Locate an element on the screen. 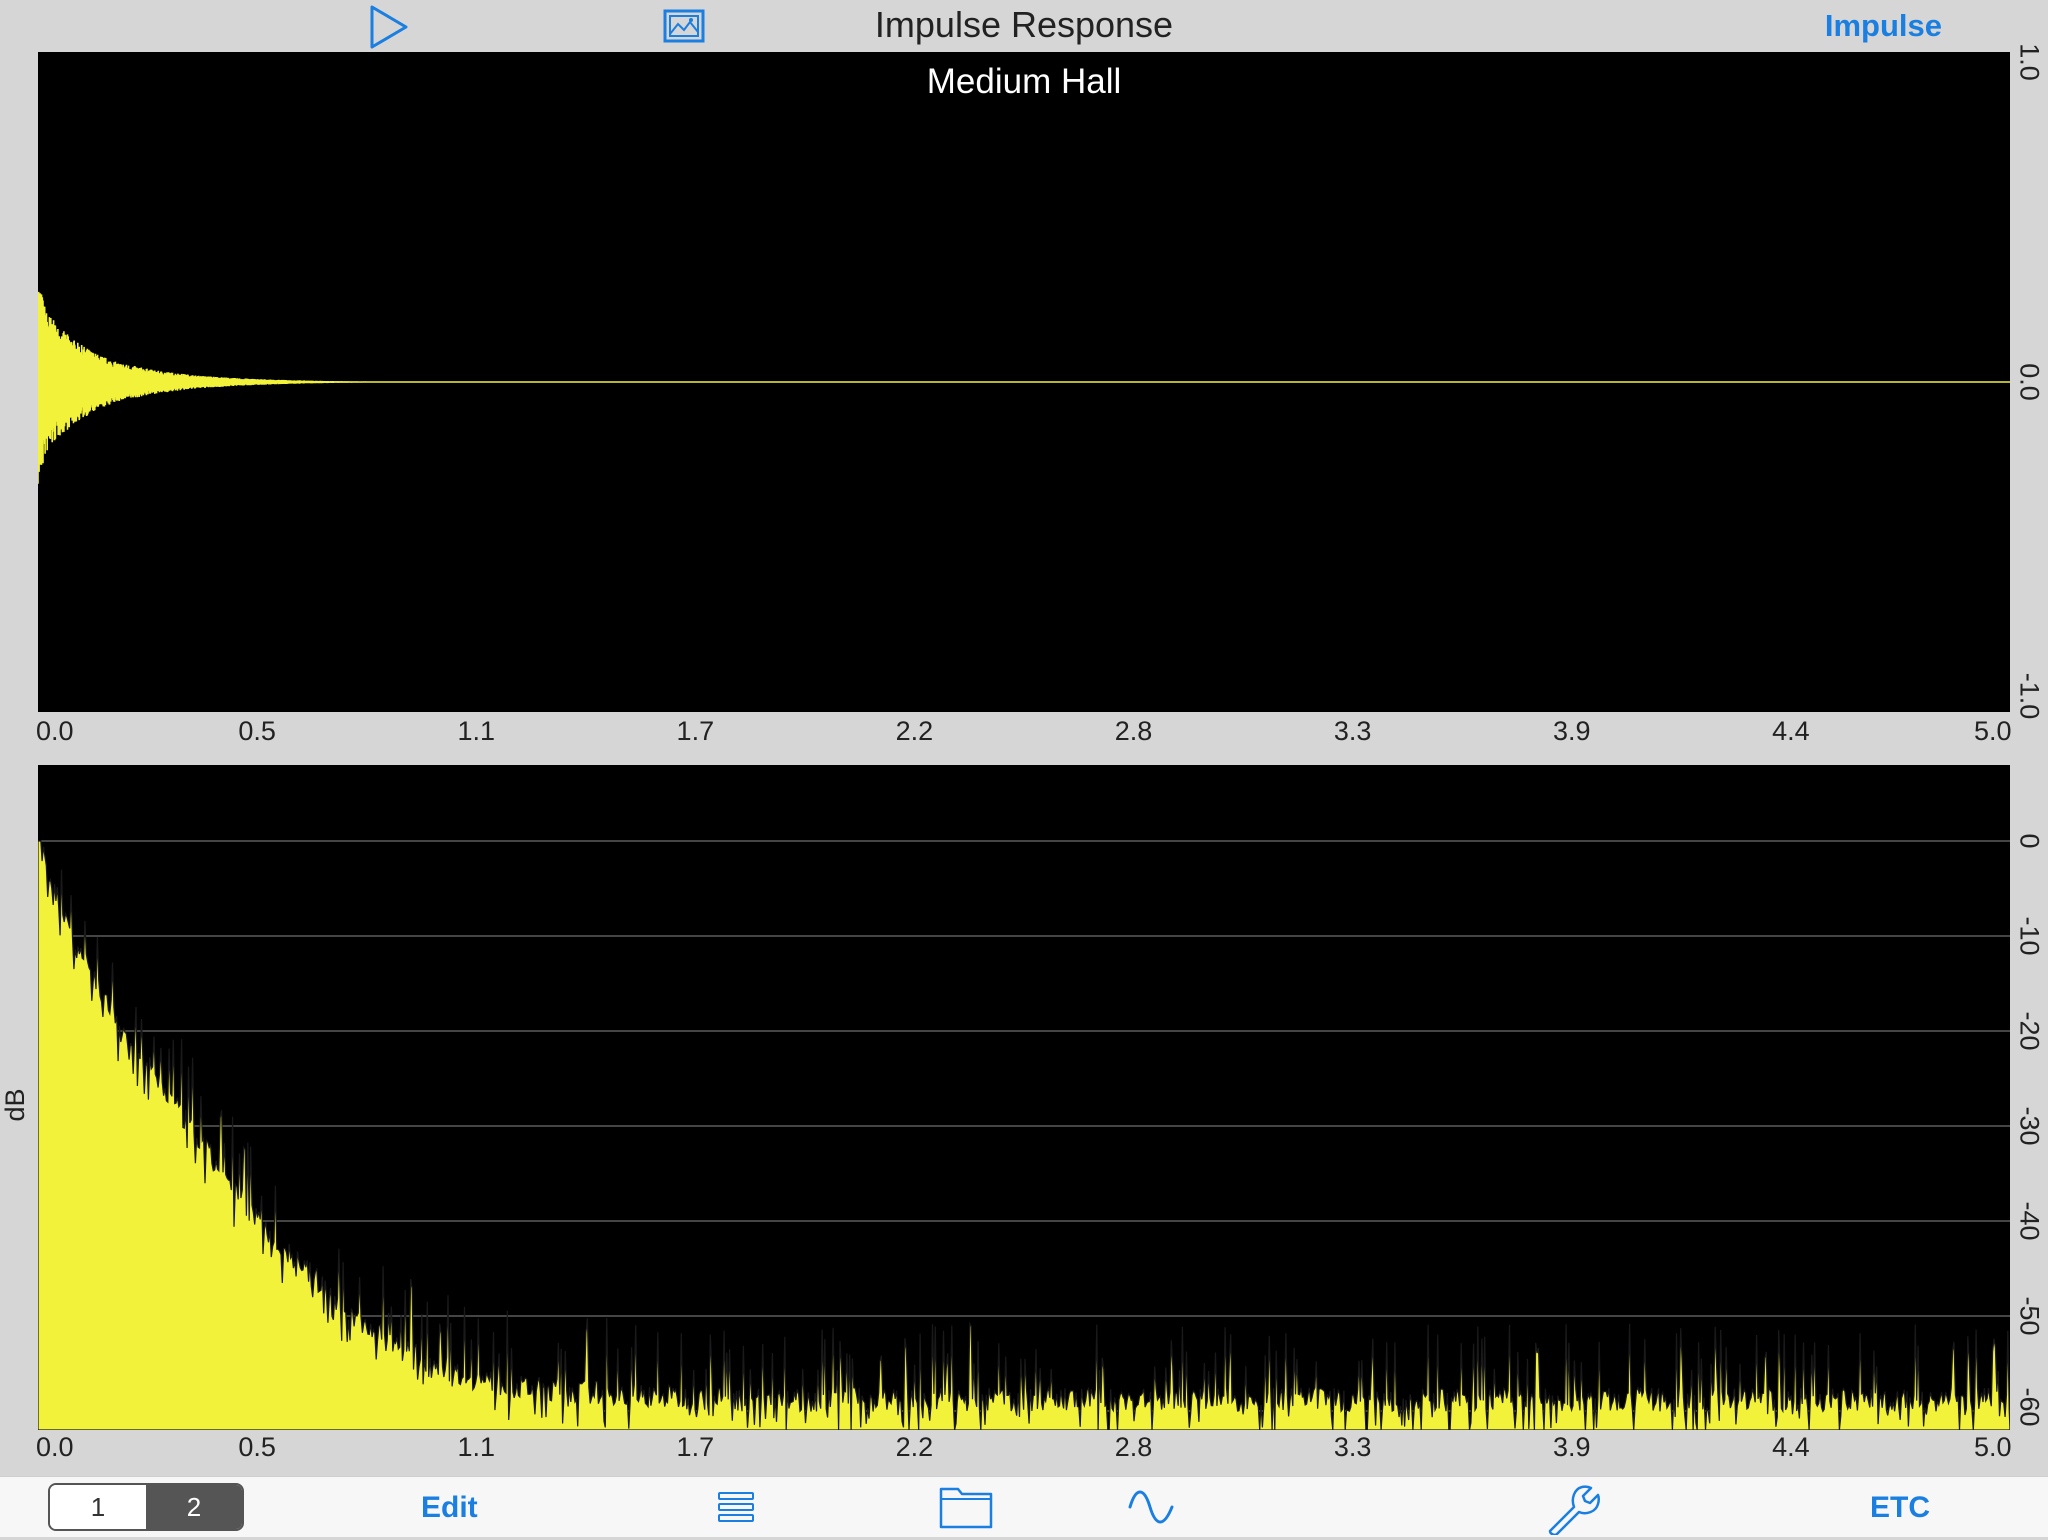  y-tick-label: -40 is located at coordinates (2029, 1221).